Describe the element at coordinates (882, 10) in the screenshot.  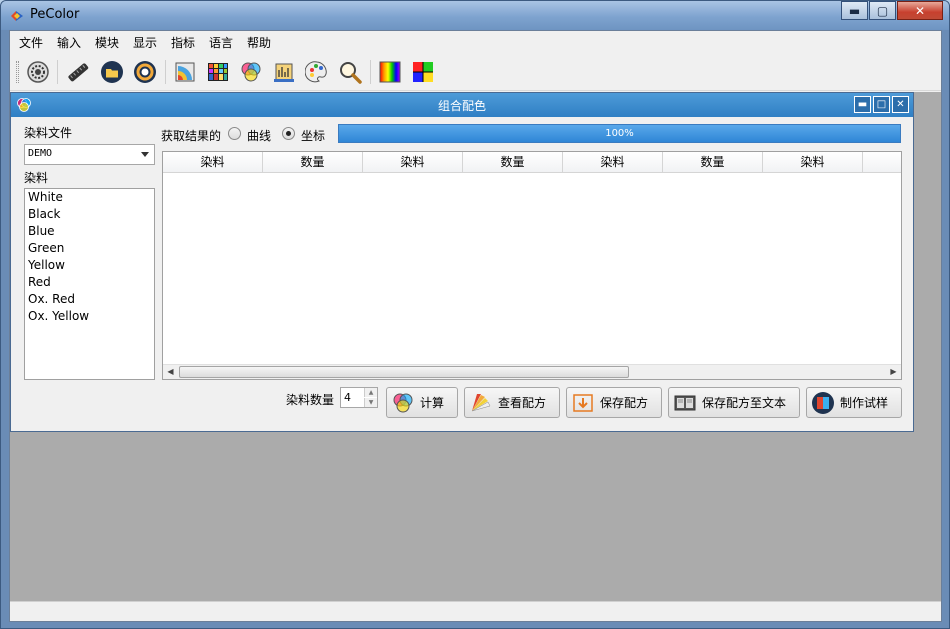
I see `maximize-button: ▢` at that location.